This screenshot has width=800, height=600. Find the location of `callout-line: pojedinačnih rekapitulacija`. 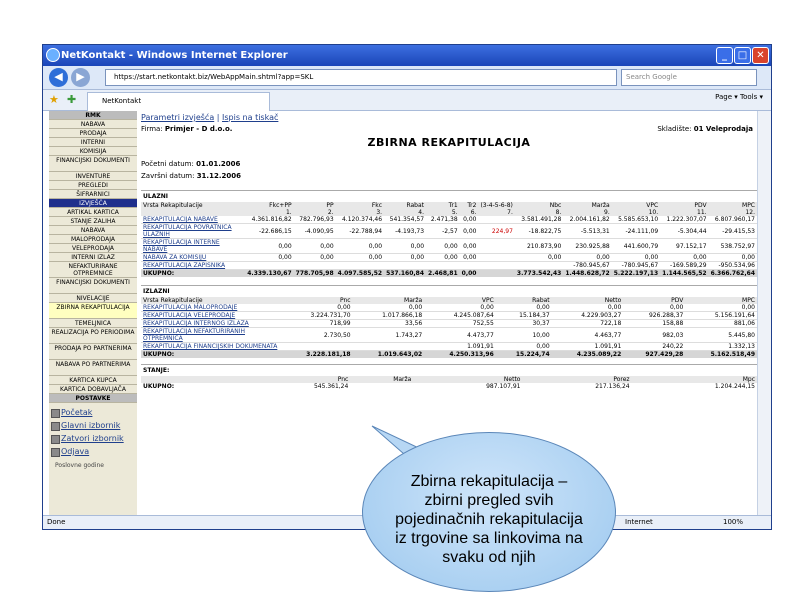

callout-line: pojedinačnih rekapitulacija is located at coordinates (489, 519).